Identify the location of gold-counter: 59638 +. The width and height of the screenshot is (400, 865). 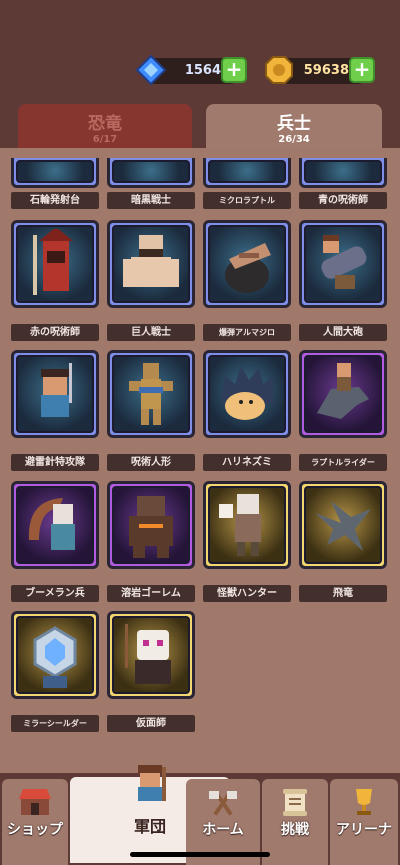
(320, 70).